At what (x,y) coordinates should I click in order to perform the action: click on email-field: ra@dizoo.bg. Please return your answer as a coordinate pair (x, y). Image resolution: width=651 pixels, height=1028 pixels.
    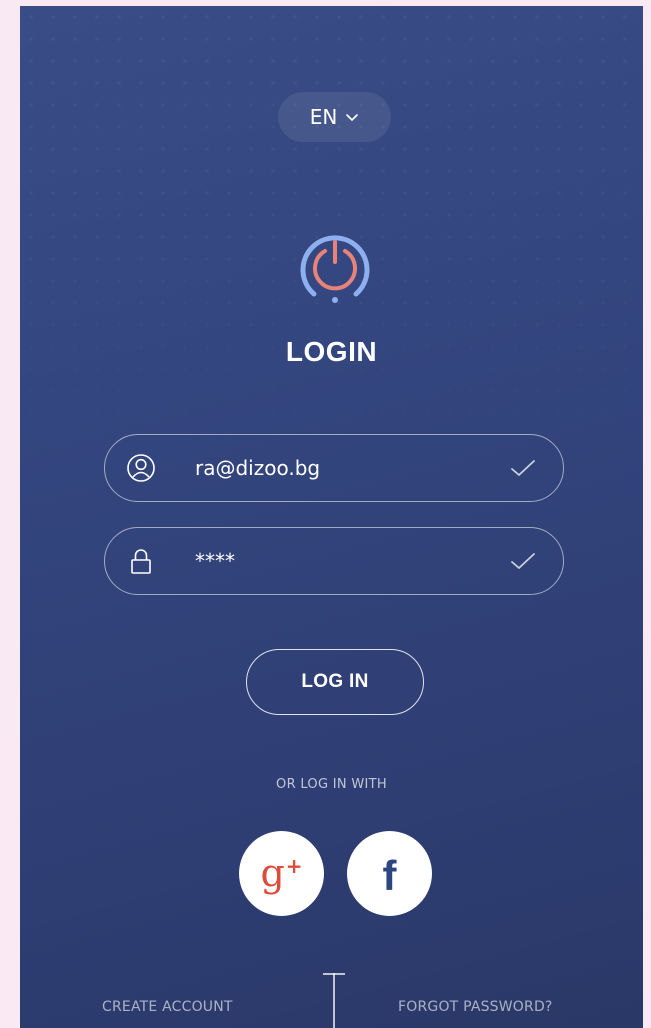
    Looking at the image, I should click on (334, 468).